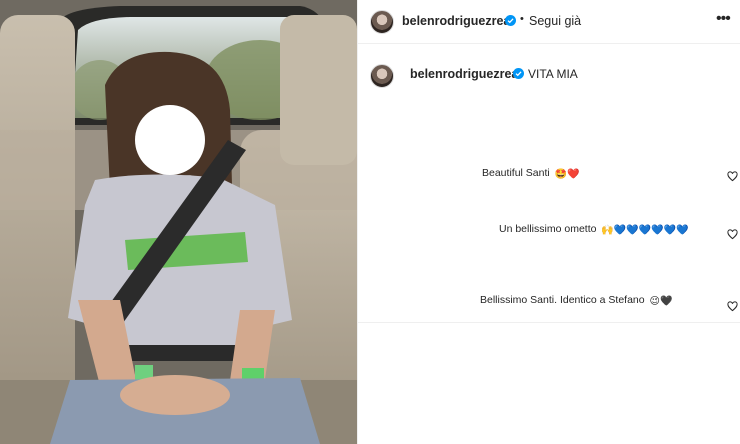 Image resolution: width=740 pixels, height=444 pixels. What do you see at coordinates (548, 229) in the screenshot?
I see `comment-body: Un bellissimo ometto` at bounding box center [548, 229].